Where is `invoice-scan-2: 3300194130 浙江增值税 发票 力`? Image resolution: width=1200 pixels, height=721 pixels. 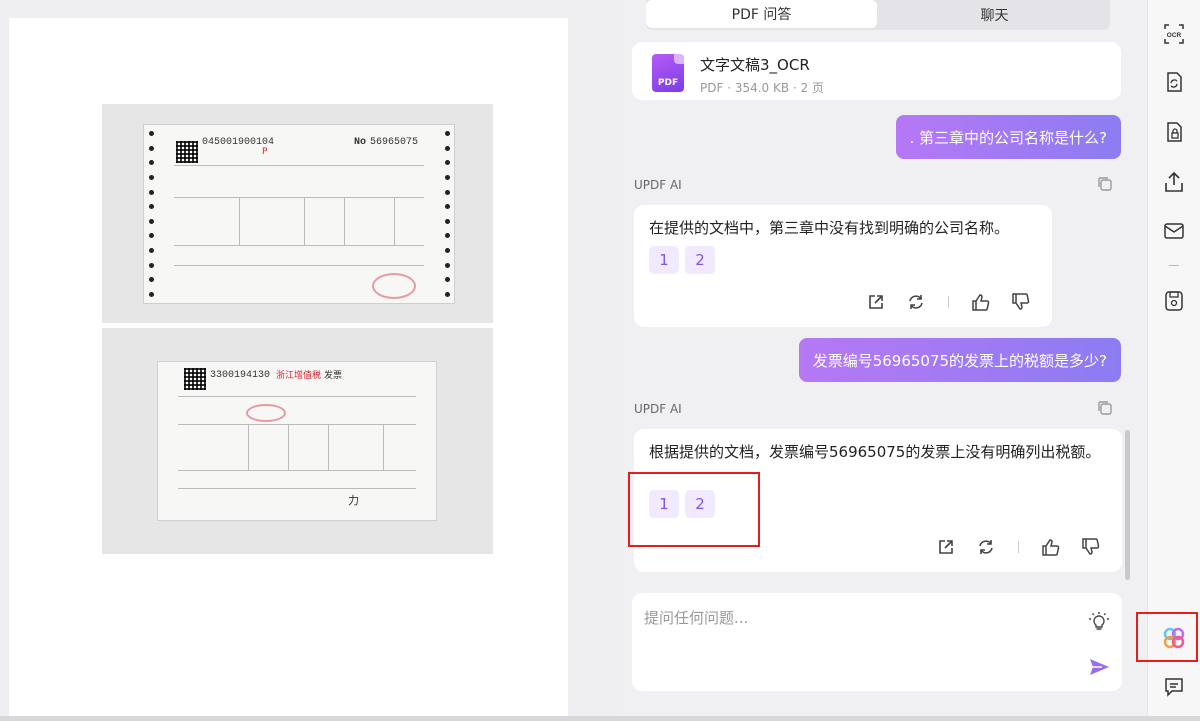
invoice-scan-2: 3300194130 浙江增值税 发票 力 is located at coordinates (297, 441).